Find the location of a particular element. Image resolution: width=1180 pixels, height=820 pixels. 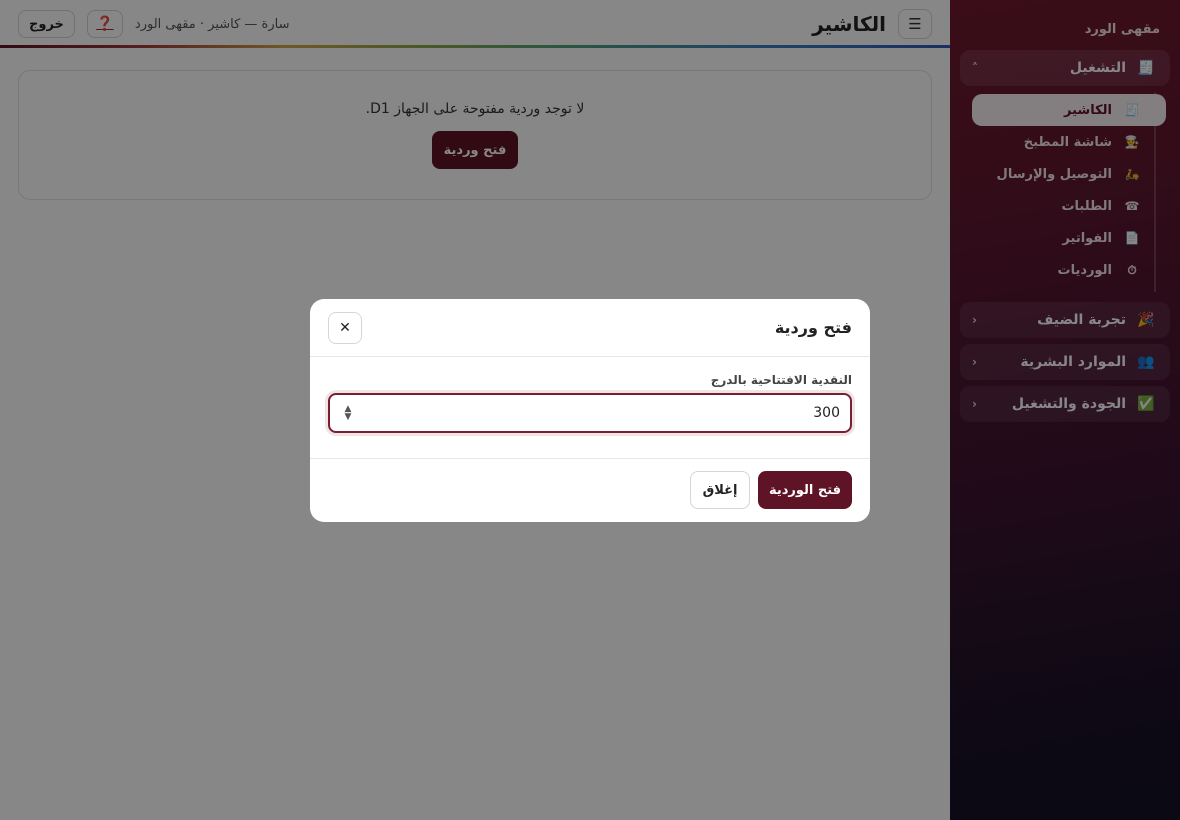

modal-footer: فتح الوردية إغلاق is located at coordinates (590, 490).